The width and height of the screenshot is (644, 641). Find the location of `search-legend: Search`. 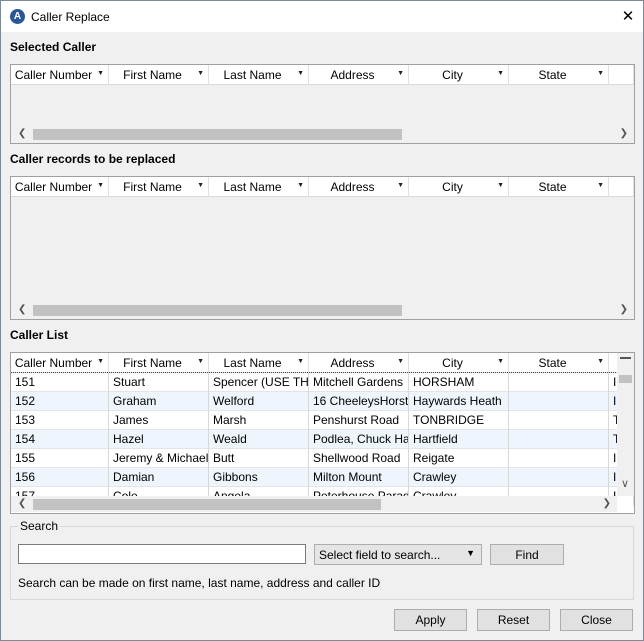

search-legend: Search is located at coordinates (39, 526).